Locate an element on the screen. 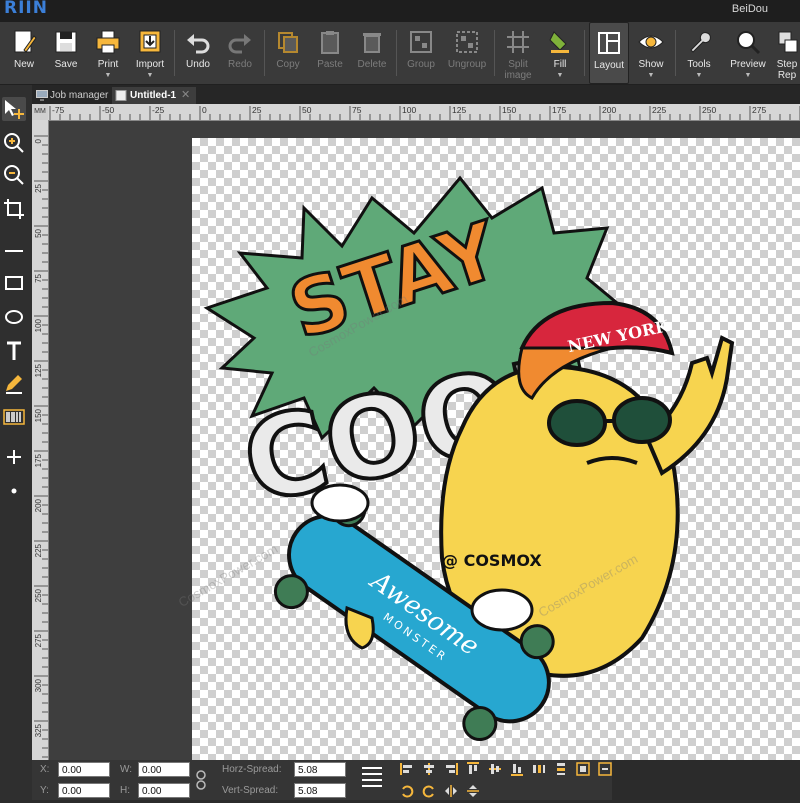 This screenshot has width=800, height=803. zoom-out-icon is located at coordinates (14, 175).